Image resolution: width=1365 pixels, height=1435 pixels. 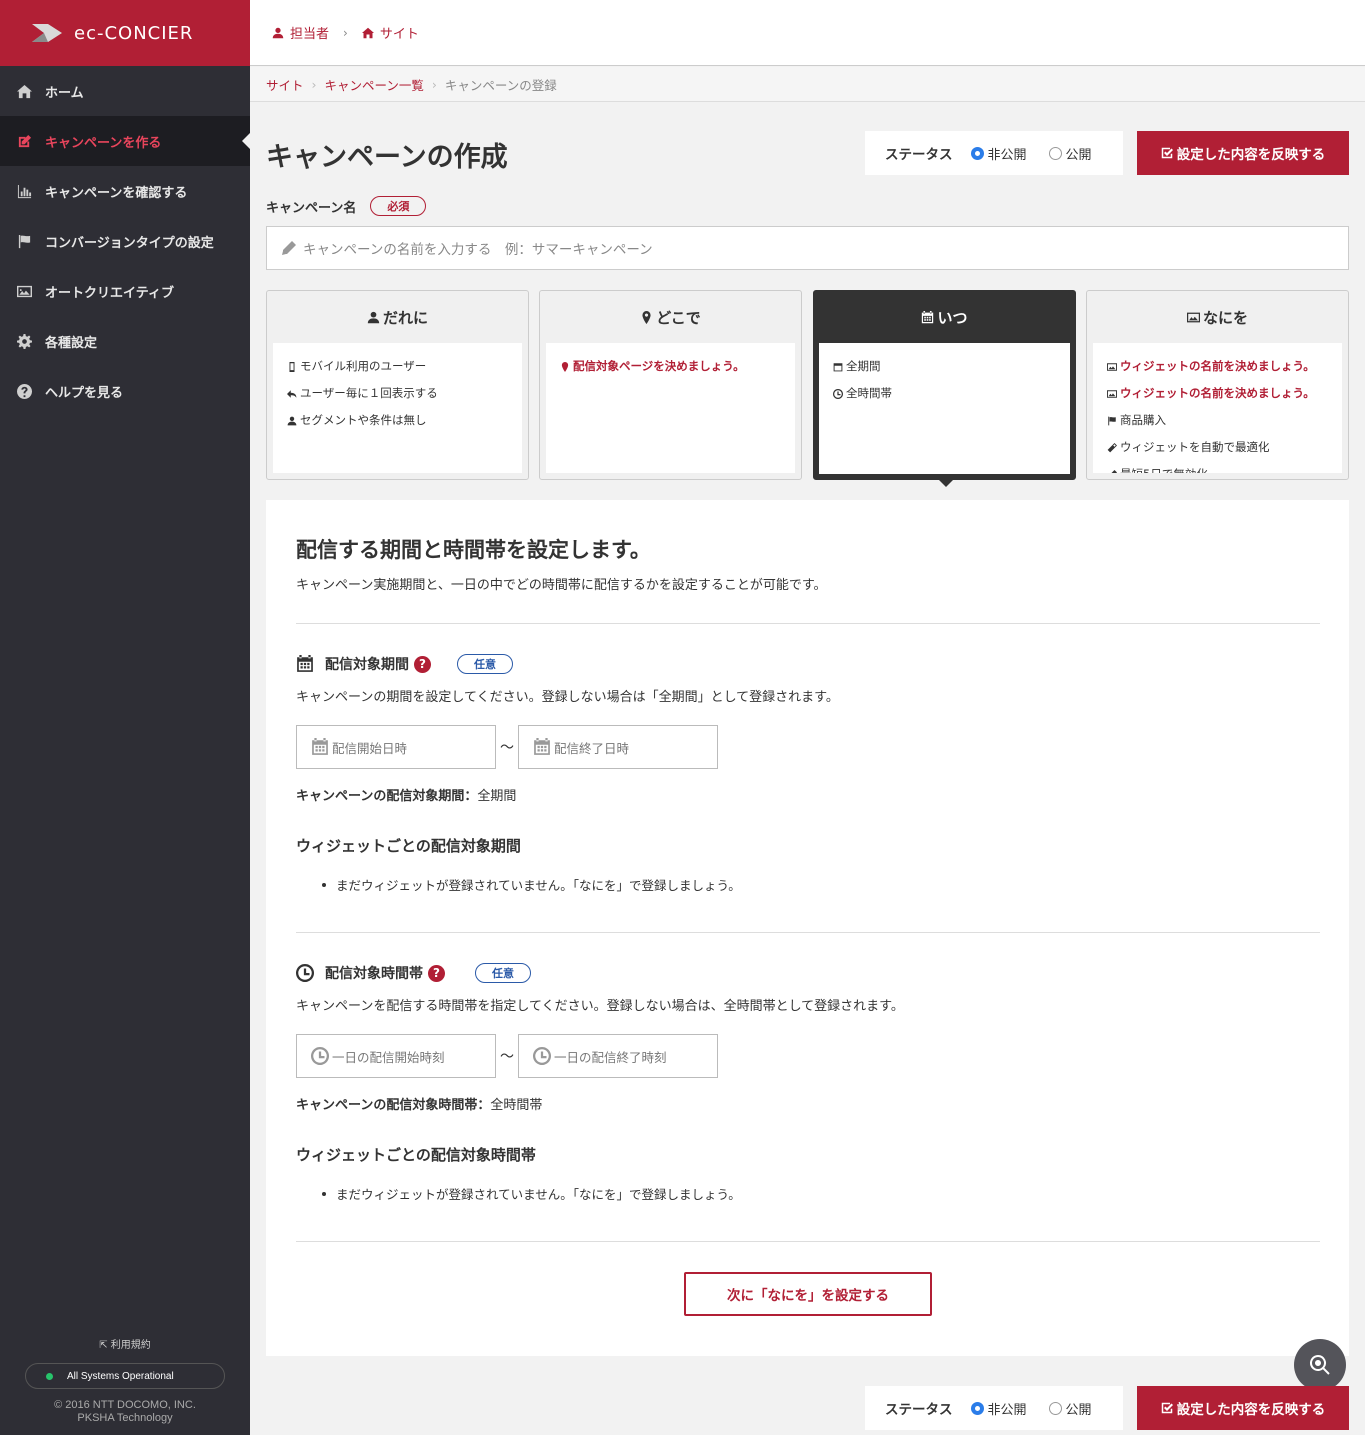 I want to click on card-when: いつ 全期間 全時間帯, so click(x=944, y=388).